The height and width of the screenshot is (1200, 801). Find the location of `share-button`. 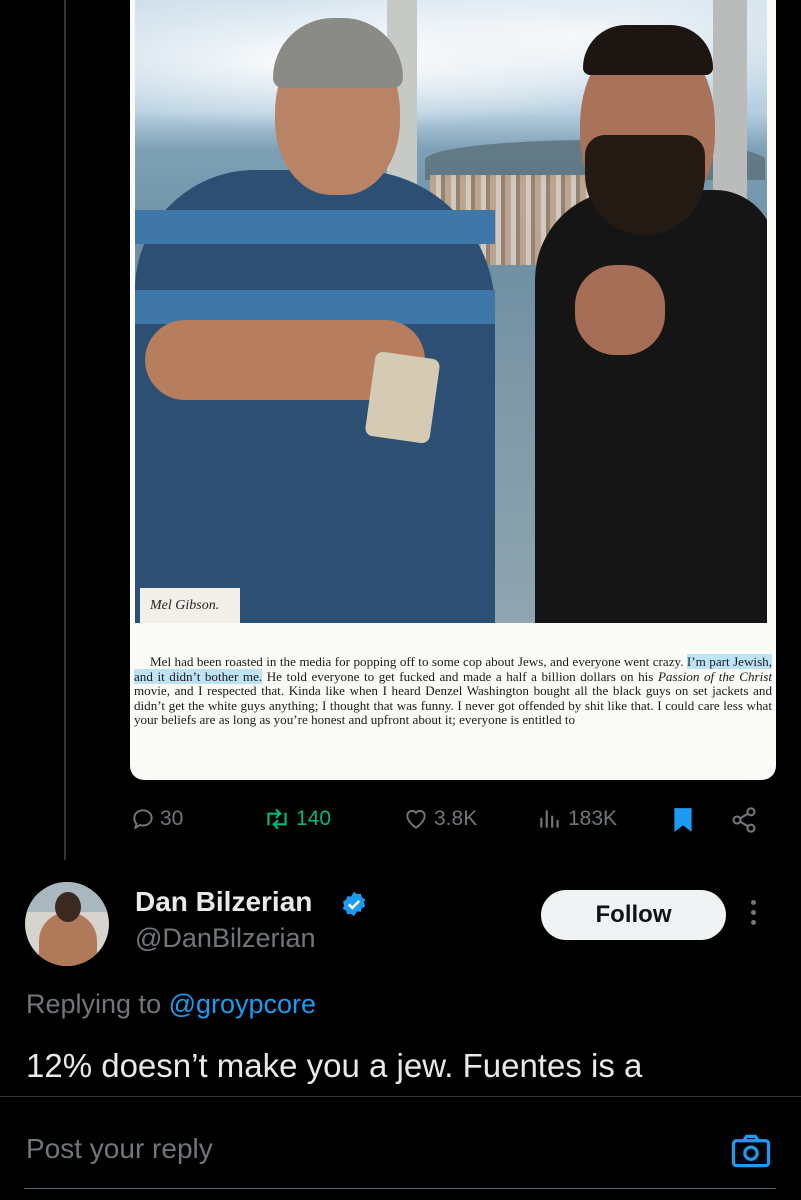

share-button is located at coordinates (744, 820).